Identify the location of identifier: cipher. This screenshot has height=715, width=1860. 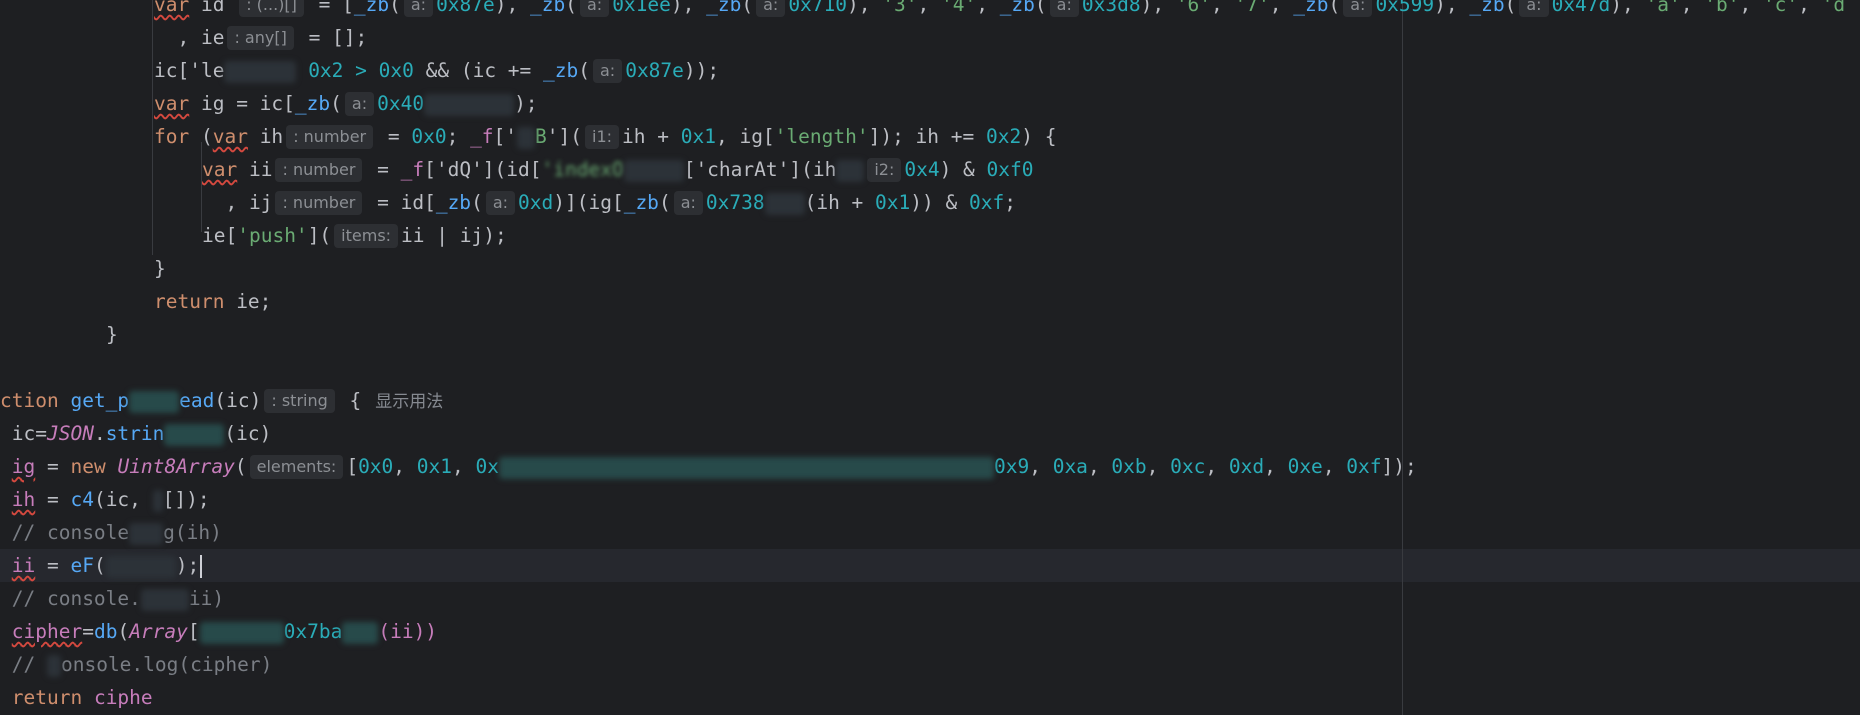
(47, 631).